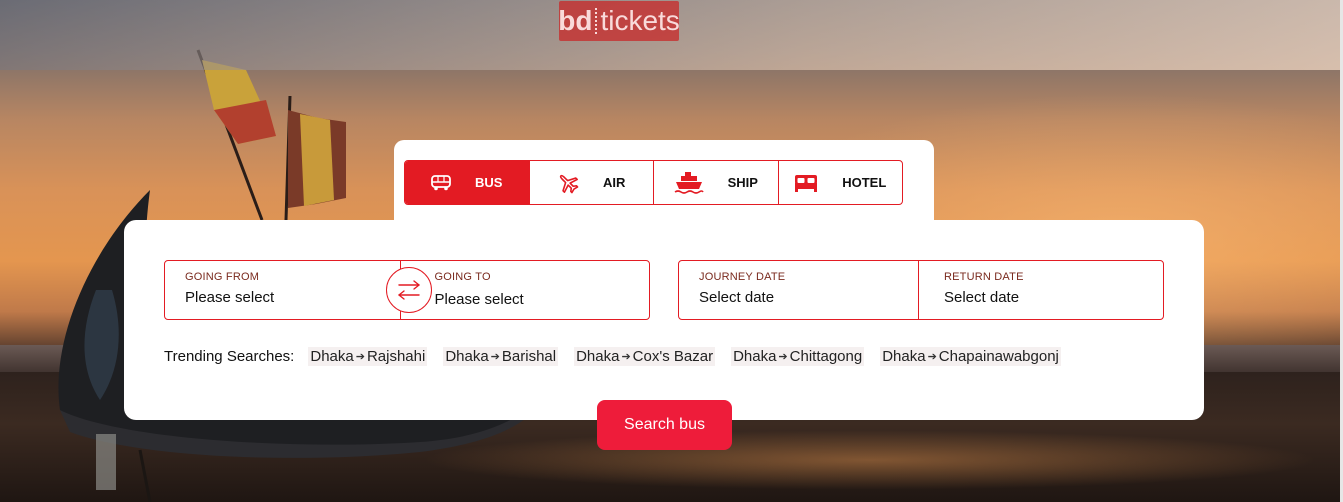 The height and width of the screenshot is (502, 1343). Describe the element at coordinates (864, 182) in the screenshot. I see `tab-hotel-label: HOTEL` at that location.